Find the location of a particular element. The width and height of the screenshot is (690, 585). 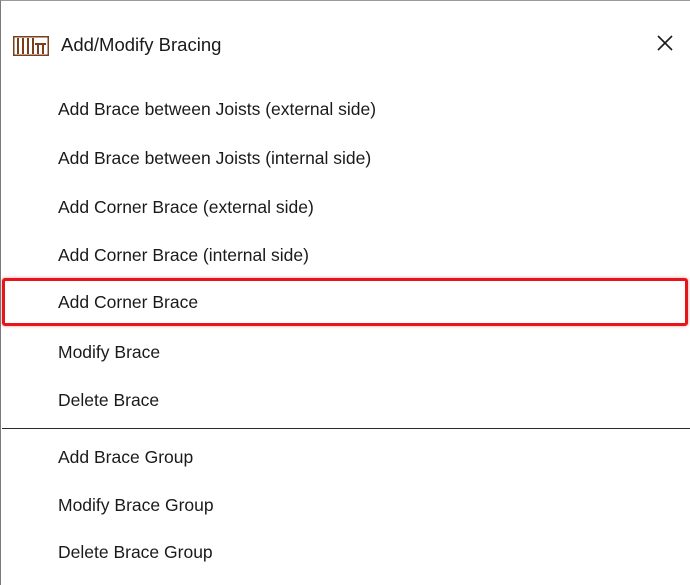

menu-item-add-brace-group: Add Brace Group is located at coordinates (345, 457).